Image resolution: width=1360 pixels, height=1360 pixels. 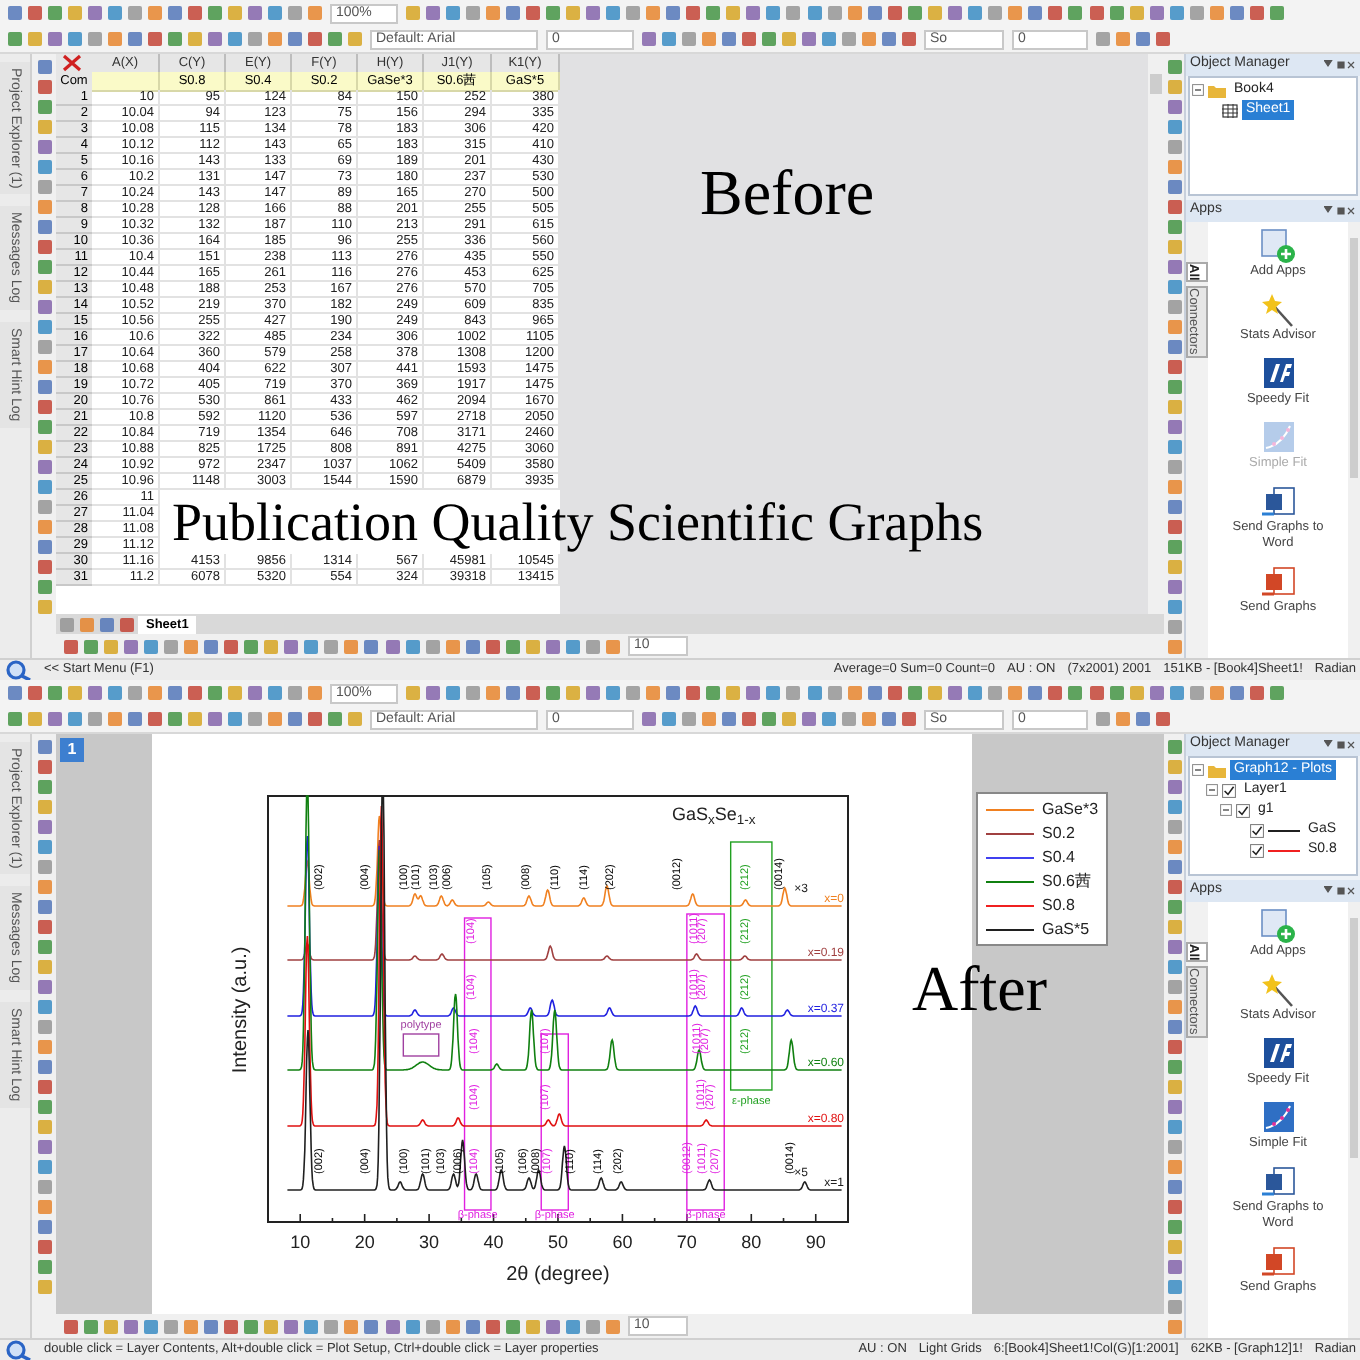 I want to click on legend-label: S0.4, so click(x=1058, y=857).